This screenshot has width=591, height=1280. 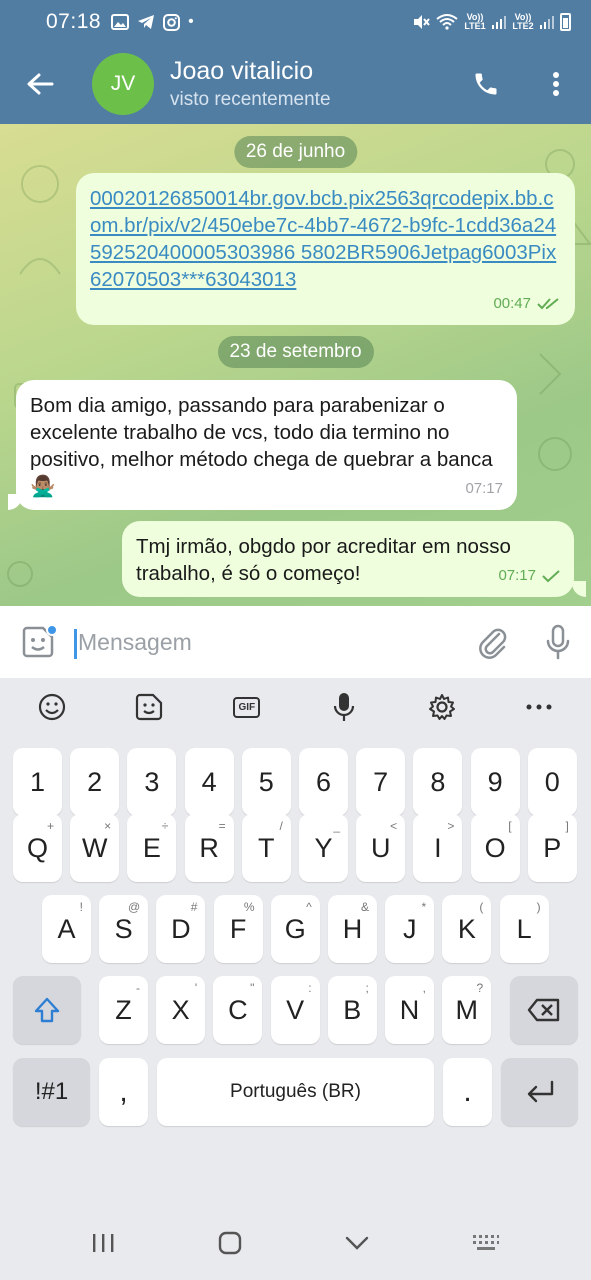 I want to click on key-hint: ^, so click(x=309, y=907).